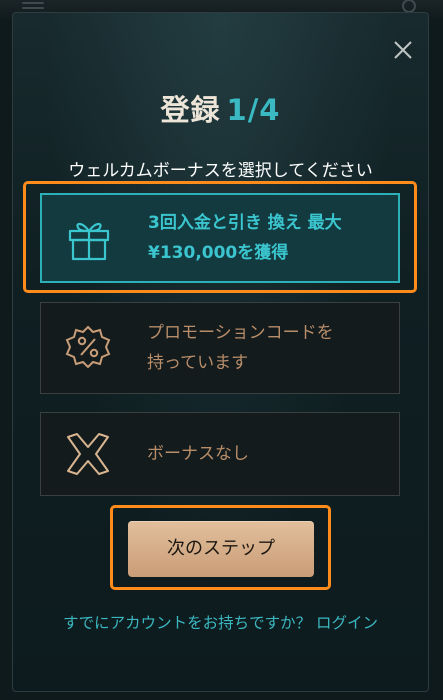  I want to click on title-text: 登録, so click(190, 110).